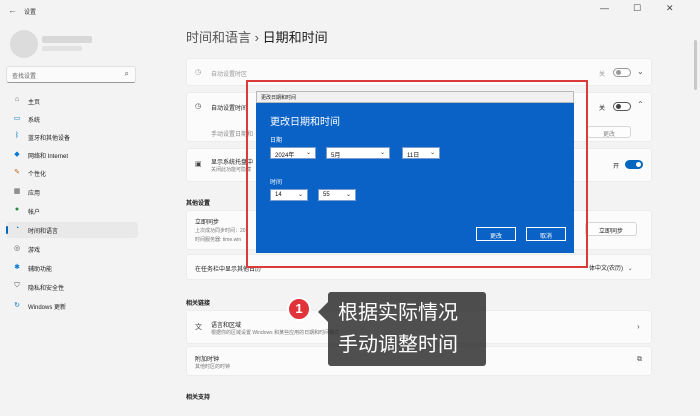 The image size is (700, 416). Describe the element at coordinates (213, 367) in the screenshot. I see `additional-clocks-sub: 其他时区的时钟` at that location.